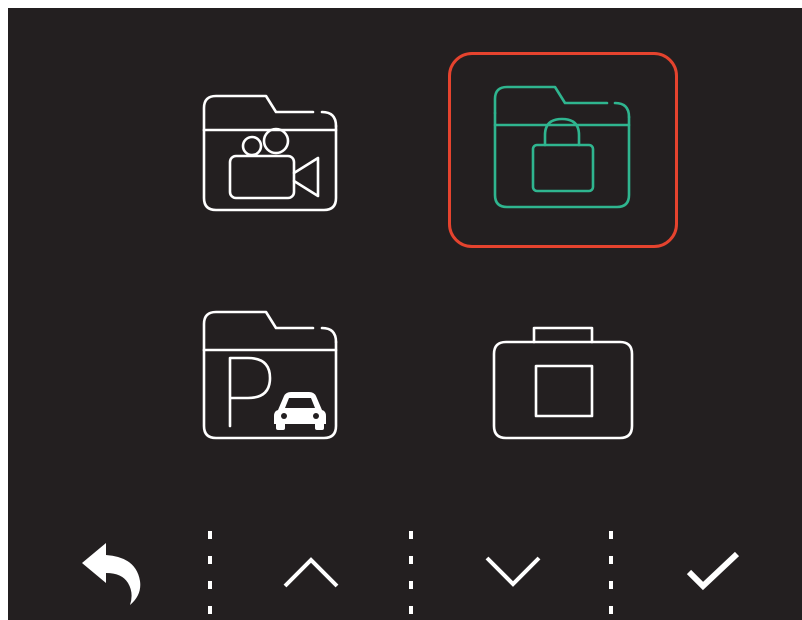 The width and height of the screenshot is (802, 620). I want to click on menu-item-locked-files, so click(563, 150).